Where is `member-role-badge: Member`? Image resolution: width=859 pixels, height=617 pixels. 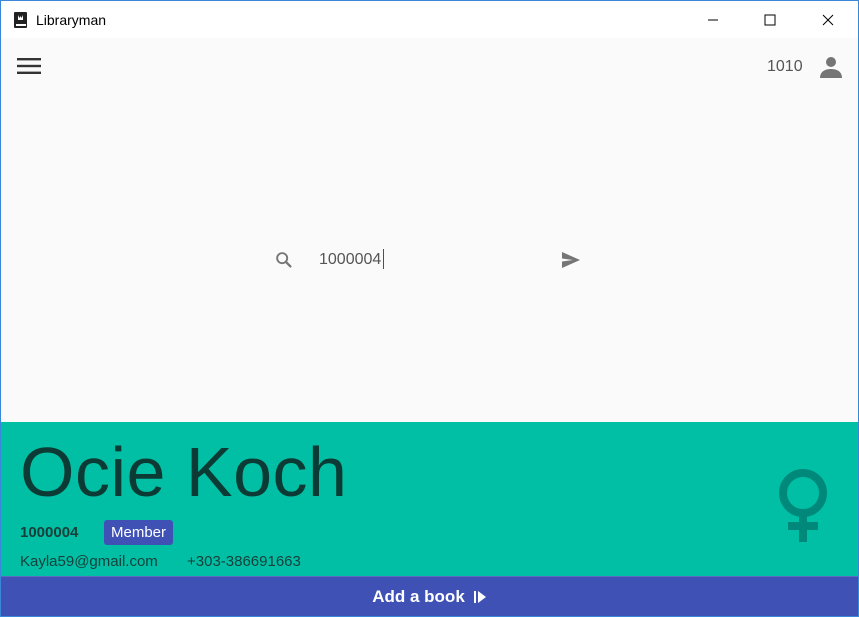
member-role-badge: Member is located at coordinates (139, 532).